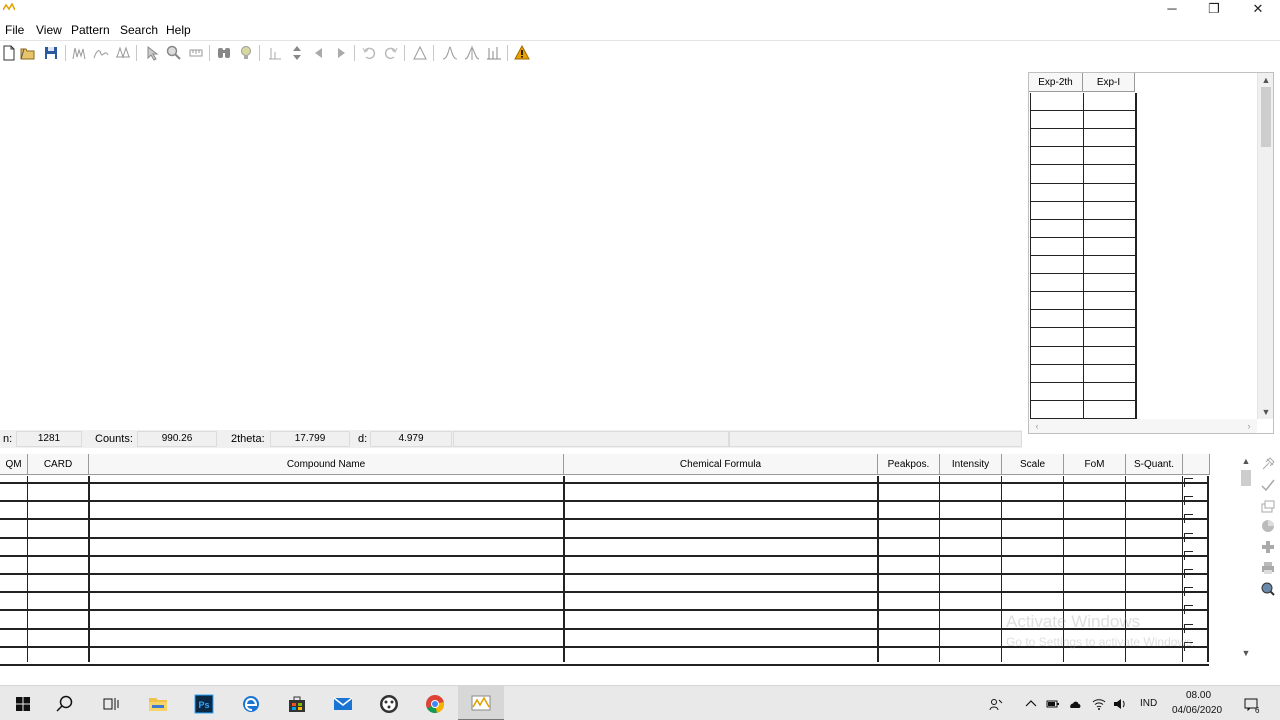  Describe the element at coordinates (1033, 464) in the screenshot. I see `results-header-scale: Scale` at that location.